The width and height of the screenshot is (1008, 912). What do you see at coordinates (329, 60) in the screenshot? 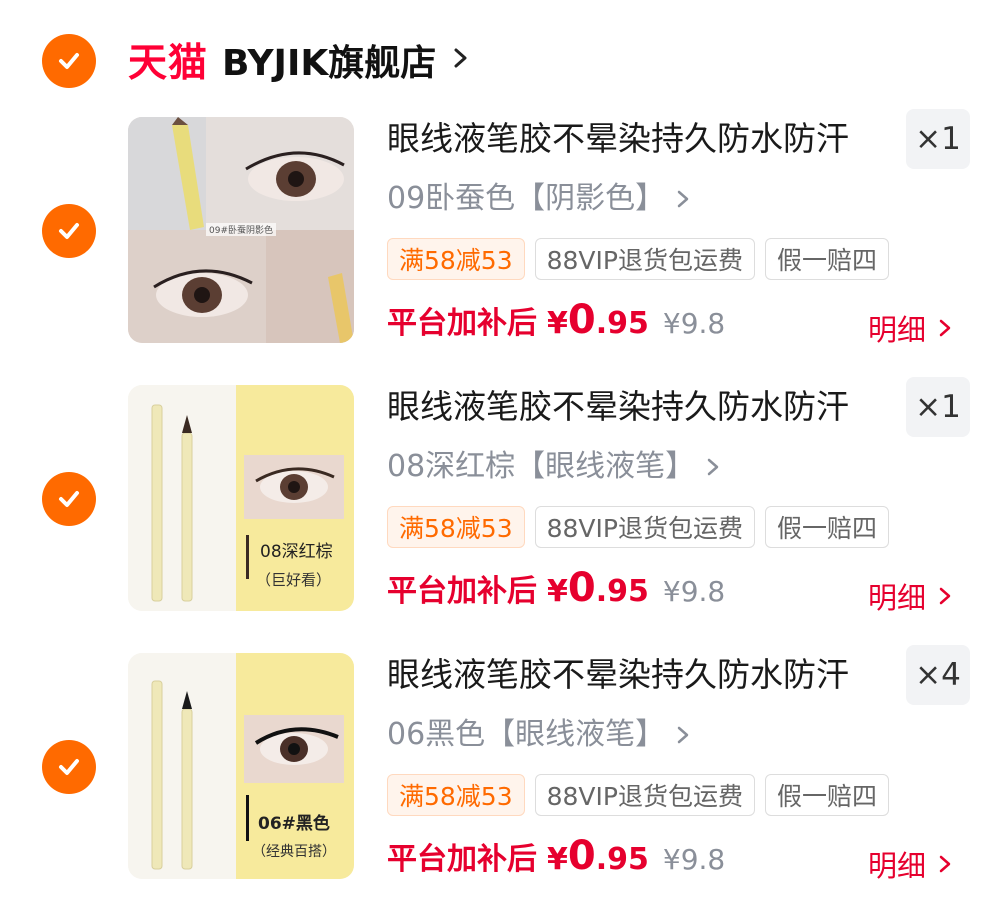
I see `store-name: BYJIK旗舰店` at bounding box center [329, 60].